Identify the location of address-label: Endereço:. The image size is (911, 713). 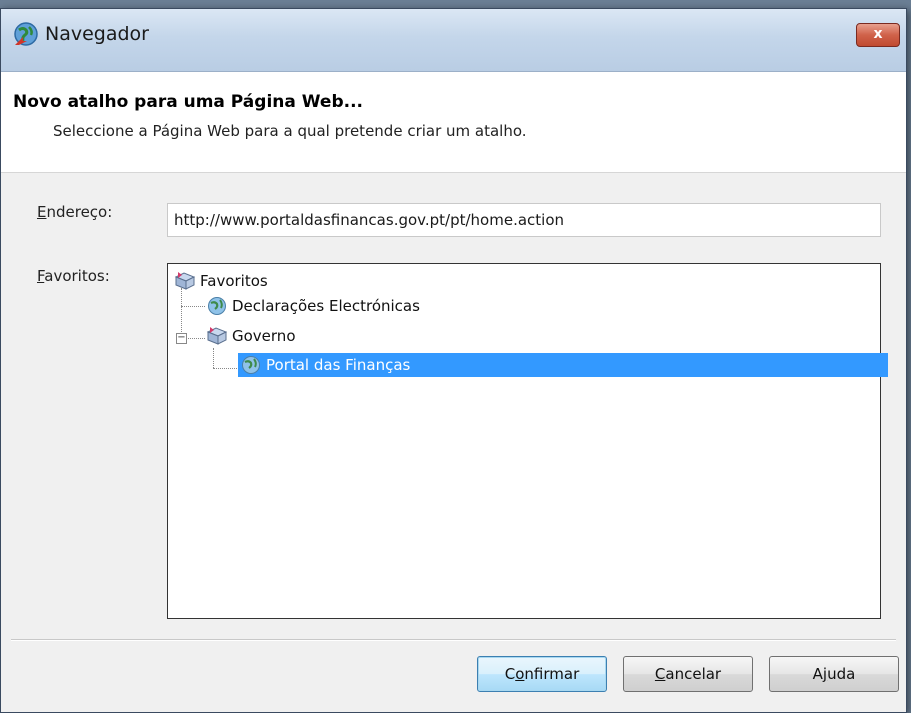
(75, 212).